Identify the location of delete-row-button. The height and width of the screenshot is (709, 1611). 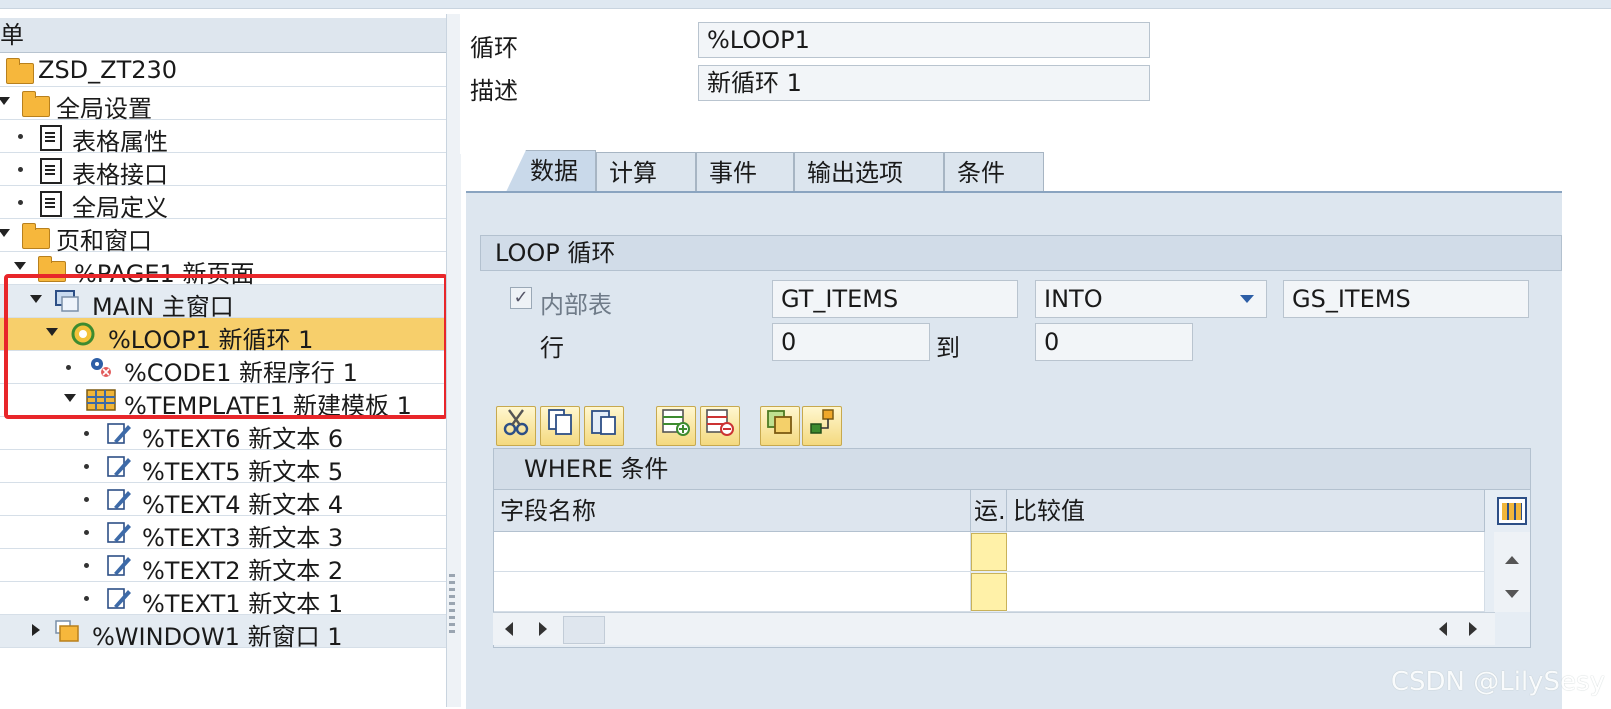
(720, 426).